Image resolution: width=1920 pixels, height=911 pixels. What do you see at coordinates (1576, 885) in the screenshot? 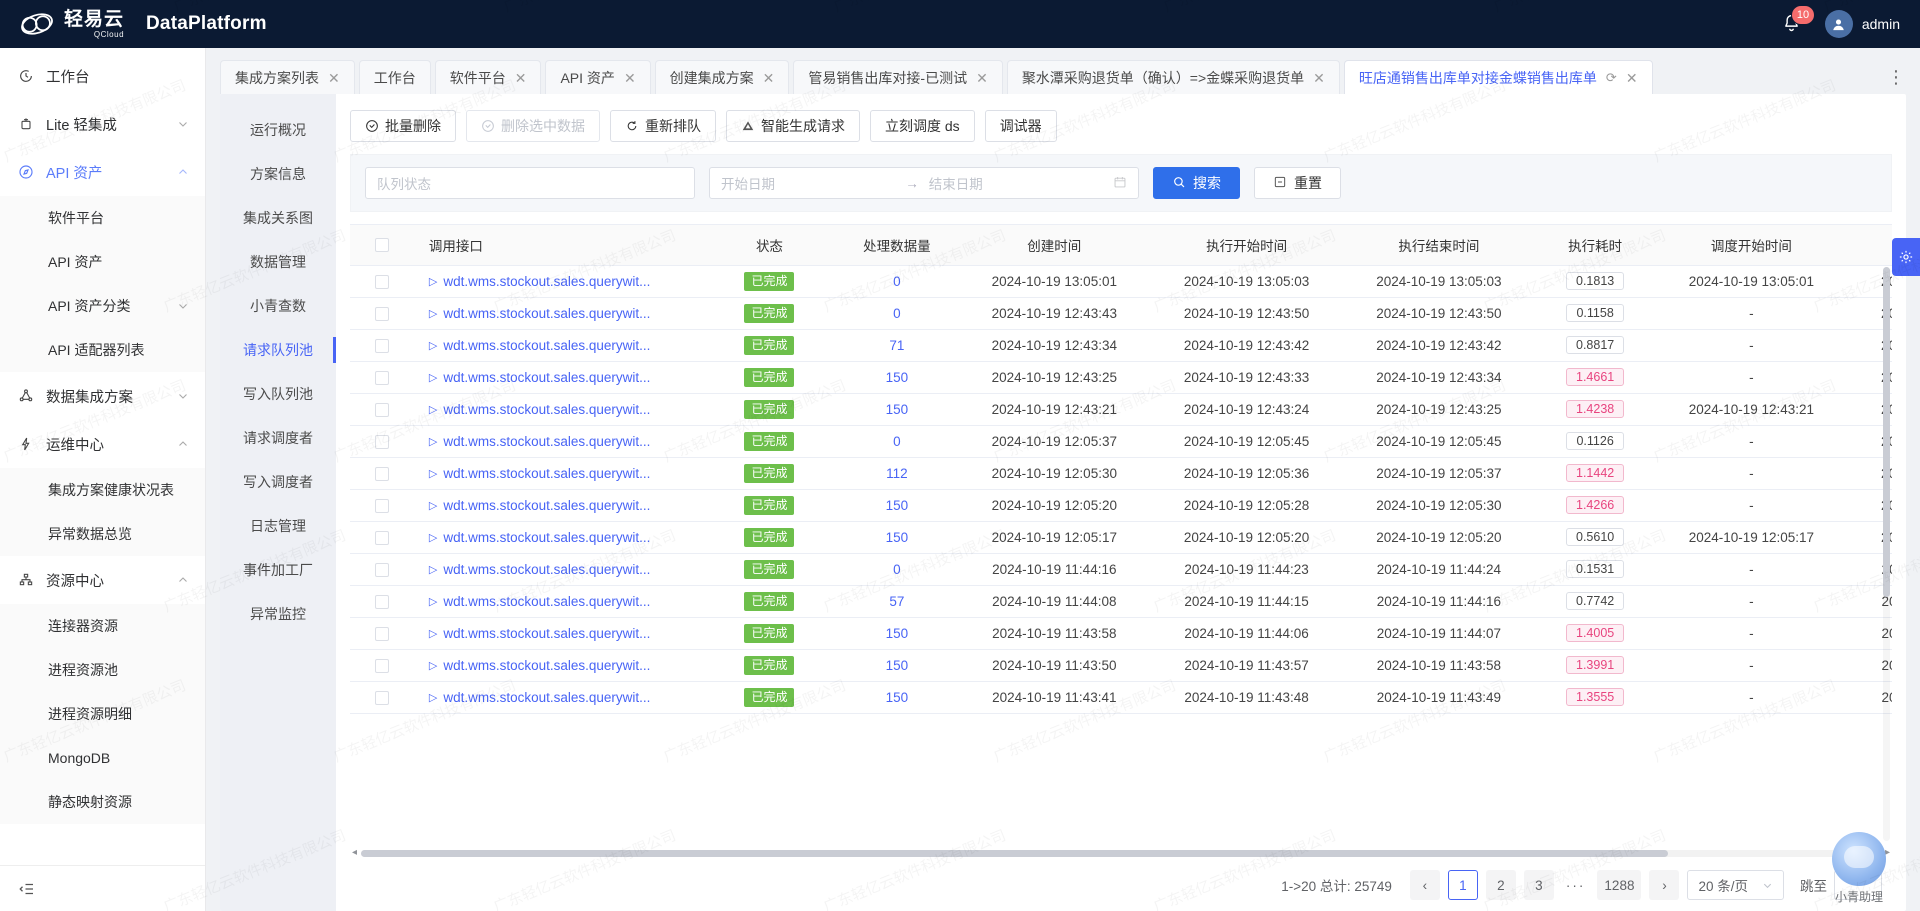
I see `page-ellipsis: ···` at bounding box center [1576, 885].